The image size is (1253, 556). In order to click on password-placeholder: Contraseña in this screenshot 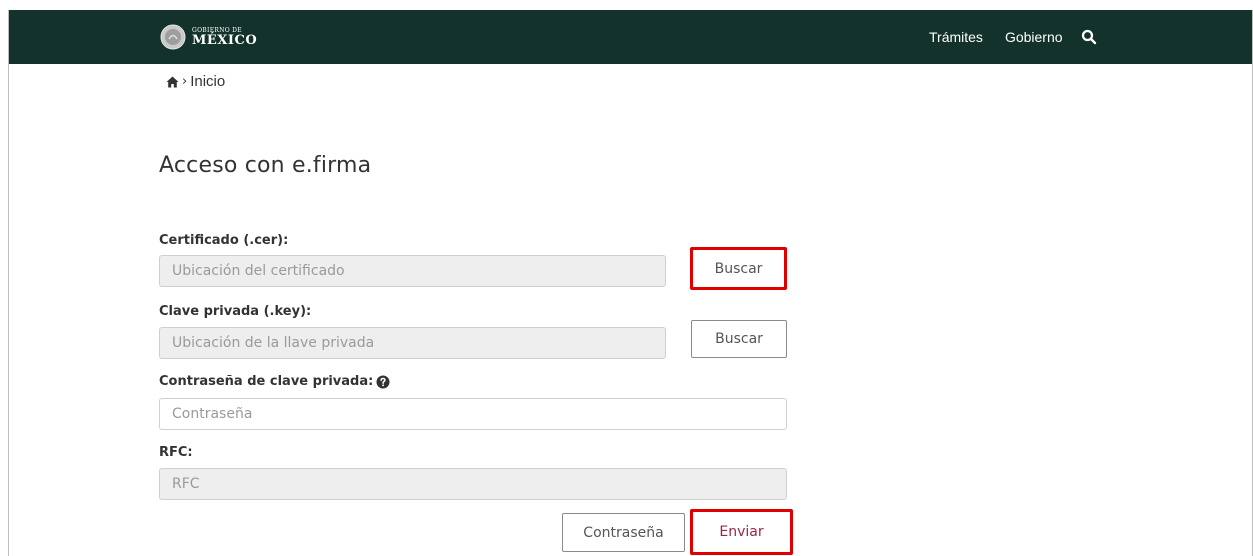, I will do `click(212, 414)`.